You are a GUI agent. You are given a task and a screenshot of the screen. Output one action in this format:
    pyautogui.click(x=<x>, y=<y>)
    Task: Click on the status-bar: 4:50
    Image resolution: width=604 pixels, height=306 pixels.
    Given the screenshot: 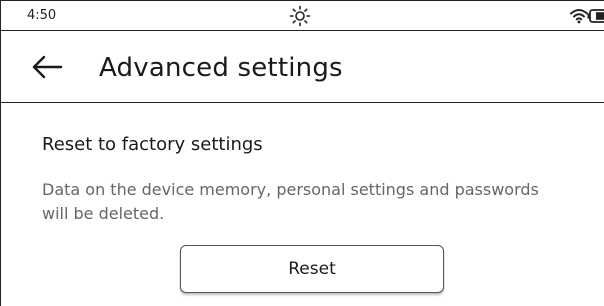 What is the action you would take?
    pyautogui.click(x=302, y=15)
    